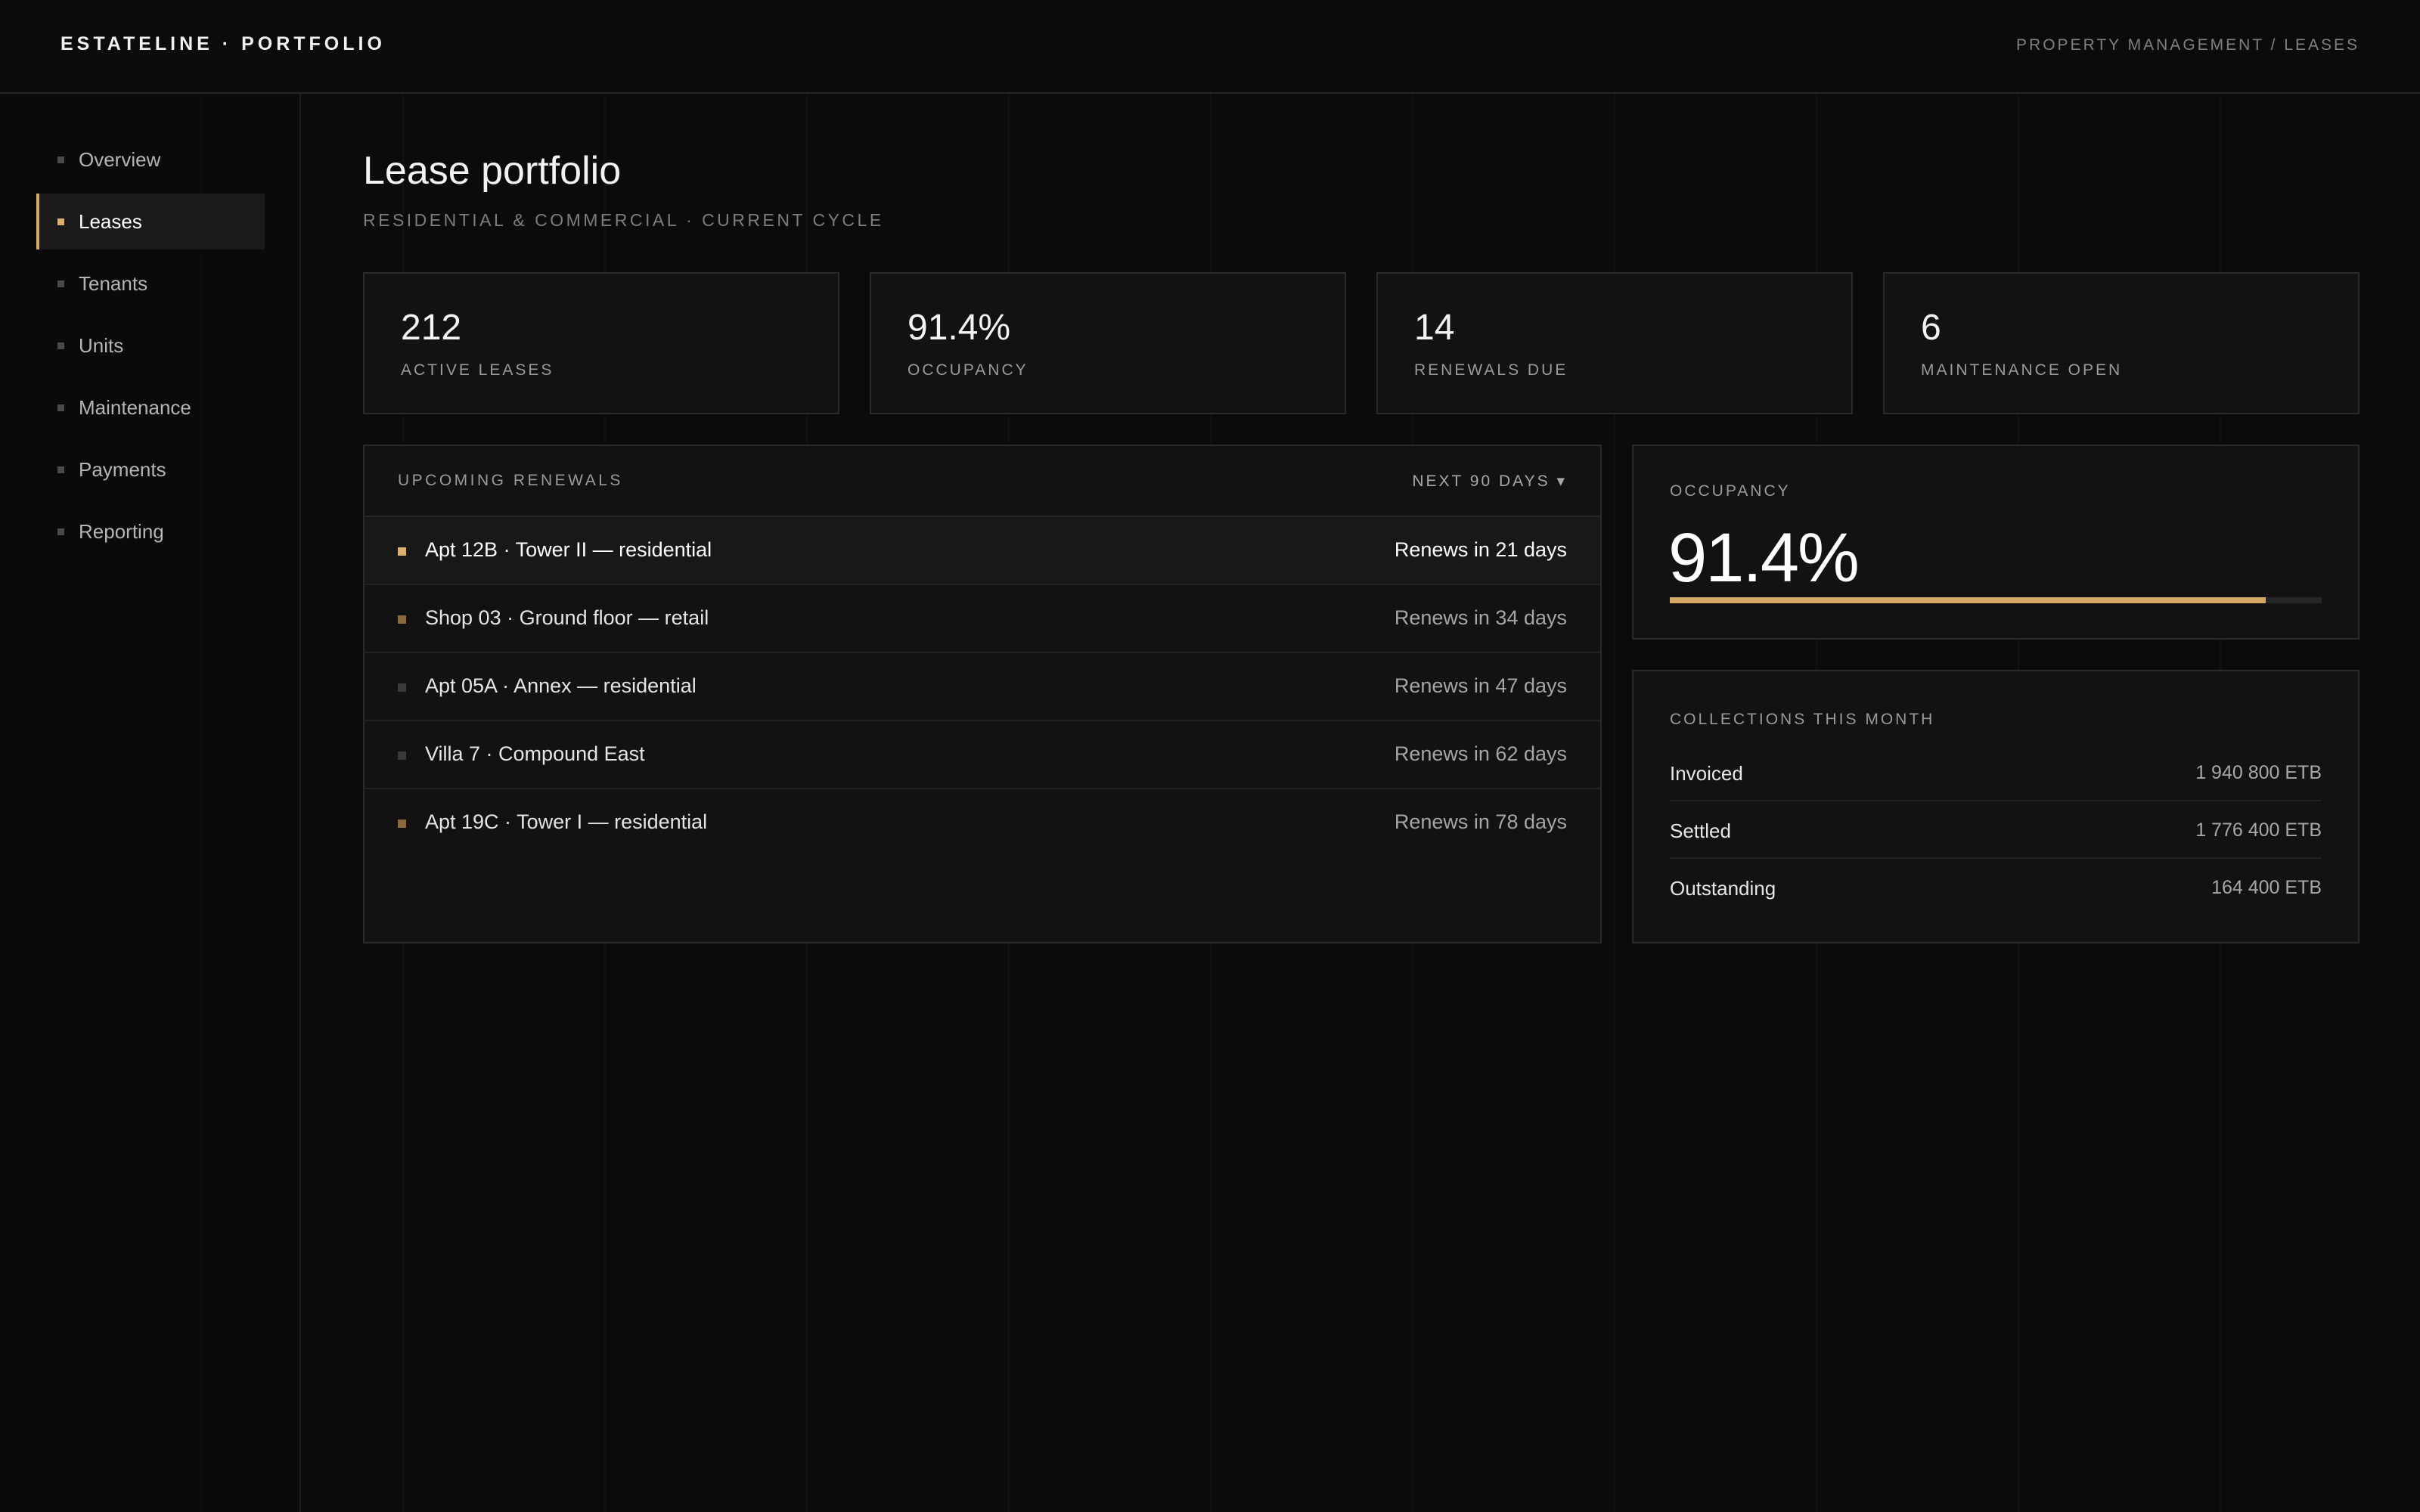 This screenshot has width=2420, height=1512. Describe the element at coordinates (2022, 370) in the screenshot. I see `stat-label: MAINTENANCE OPEN` at that location.